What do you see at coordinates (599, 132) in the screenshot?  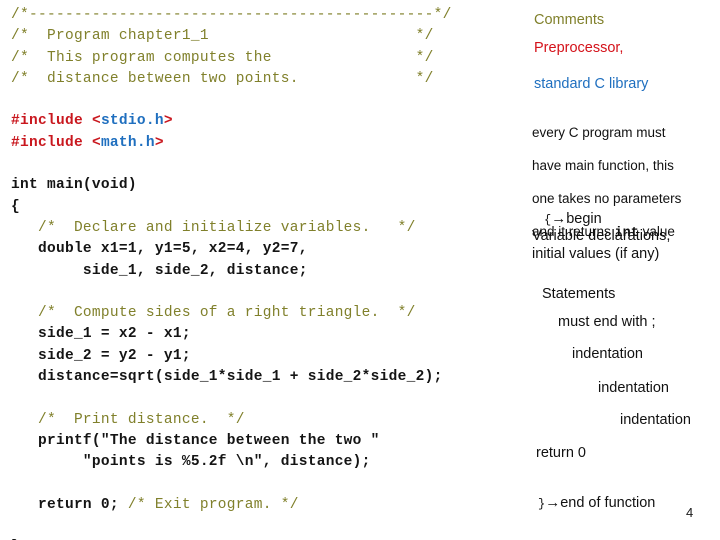 I see `annotation-main-line1: every C program must` at bounding box center [599, 132].